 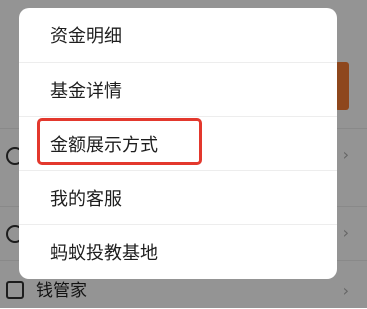 I want to click on menu-item-label: 资金明细, so click(x=86, y=36).